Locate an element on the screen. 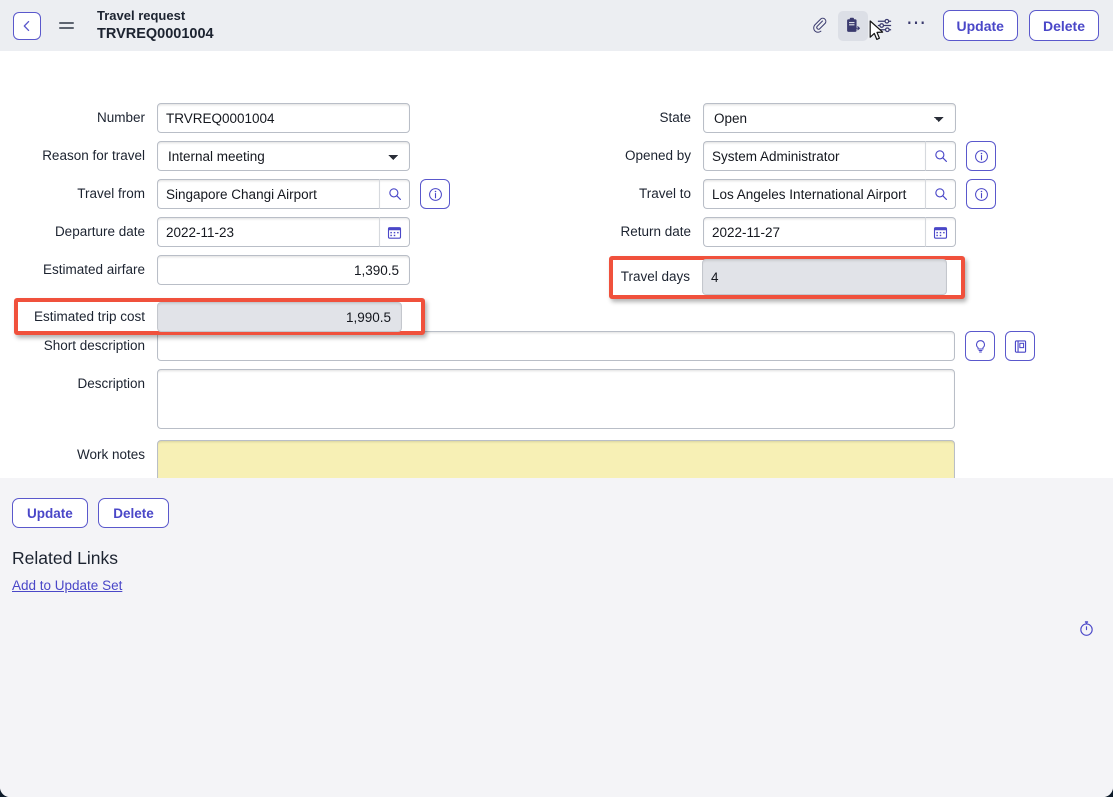 Image resolution: width=1113 pixels, height=797 pixels. suggestion-icon is located at coordinates (980, 346).